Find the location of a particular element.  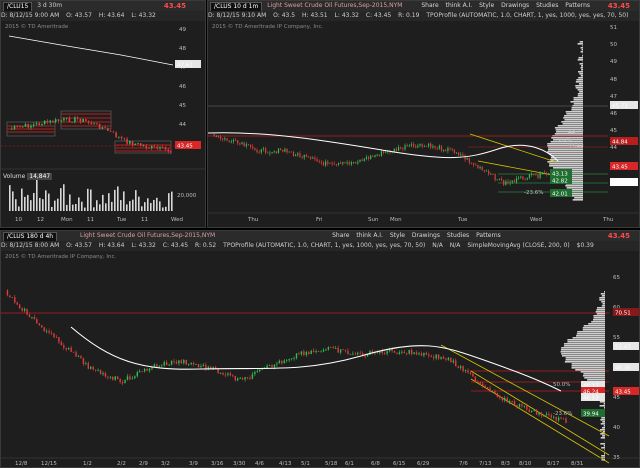

price-label-ma: 47.61 is located at coordinates (185, 66).